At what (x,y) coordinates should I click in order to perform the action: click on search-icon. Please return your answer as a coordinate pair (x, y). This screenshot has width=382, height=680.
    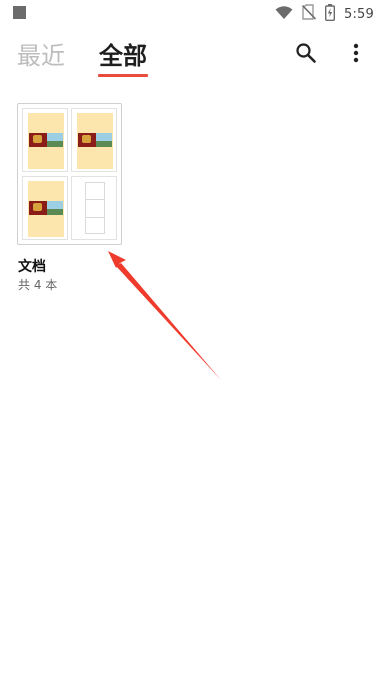
    Looking at the image, I should click on (306, 55).